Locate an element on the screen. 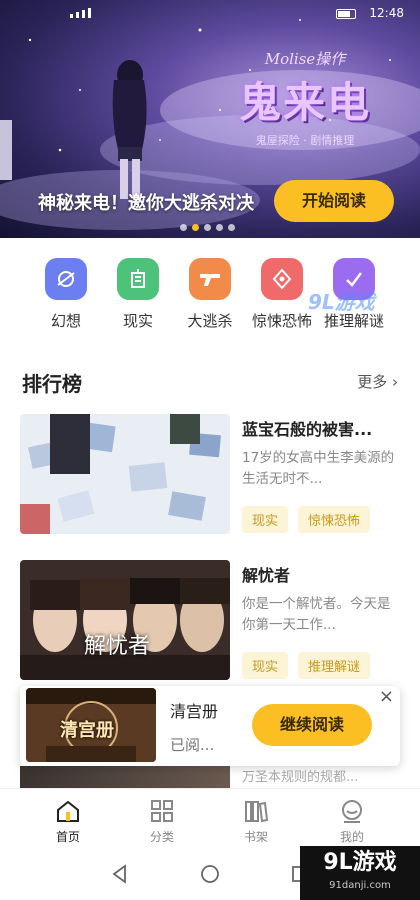  list-item: 解忧者 解忧者 你是一个解忧者。今天是你第一天工作... 现实 推理解谜 is located at coordinates (210, 620).